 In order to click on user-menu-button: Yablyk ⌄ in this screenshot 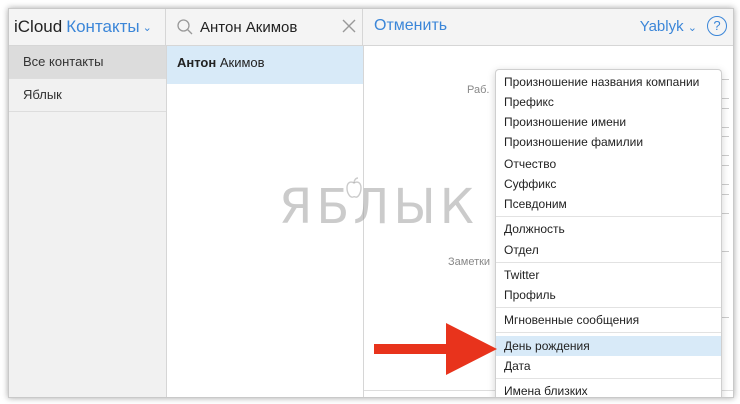, I will do `click(668, 26)`.